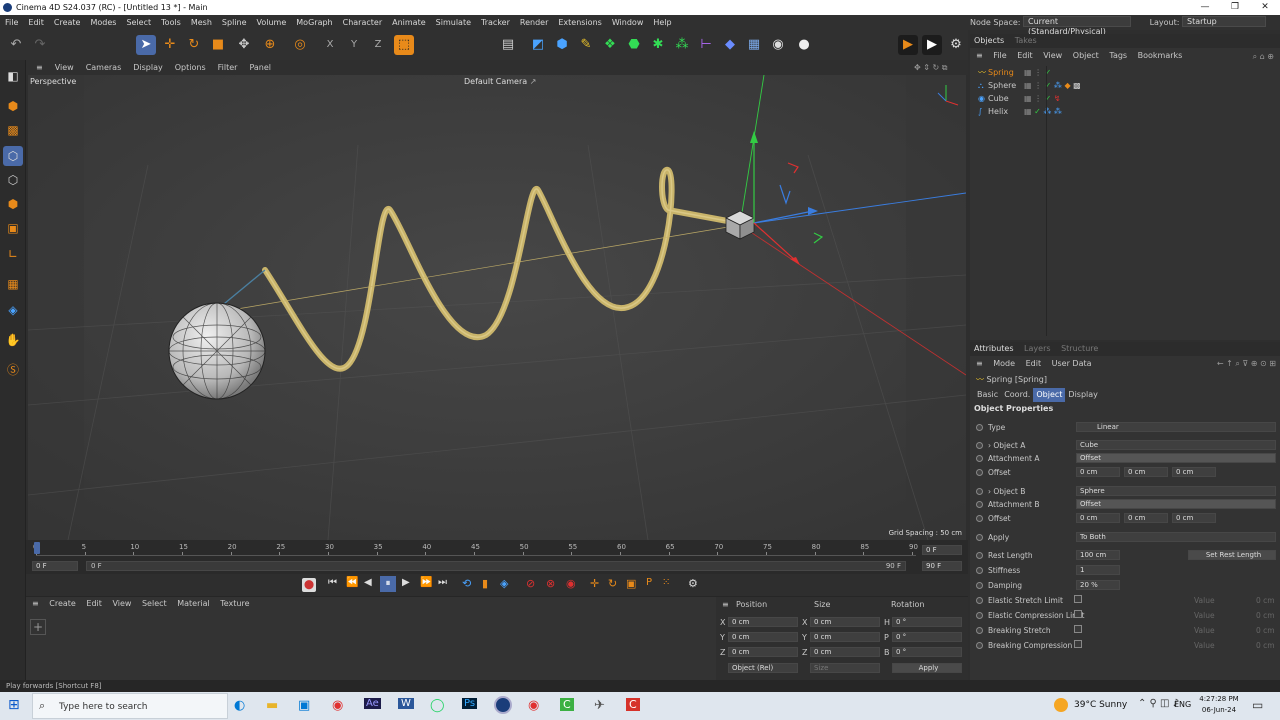 The height and width of the screenshot is (720, 1280). What do you see at coordinates (352, 582) in the screenshot?
I see `prev-key-icon: ⏪` at bounding box center [352, 582].